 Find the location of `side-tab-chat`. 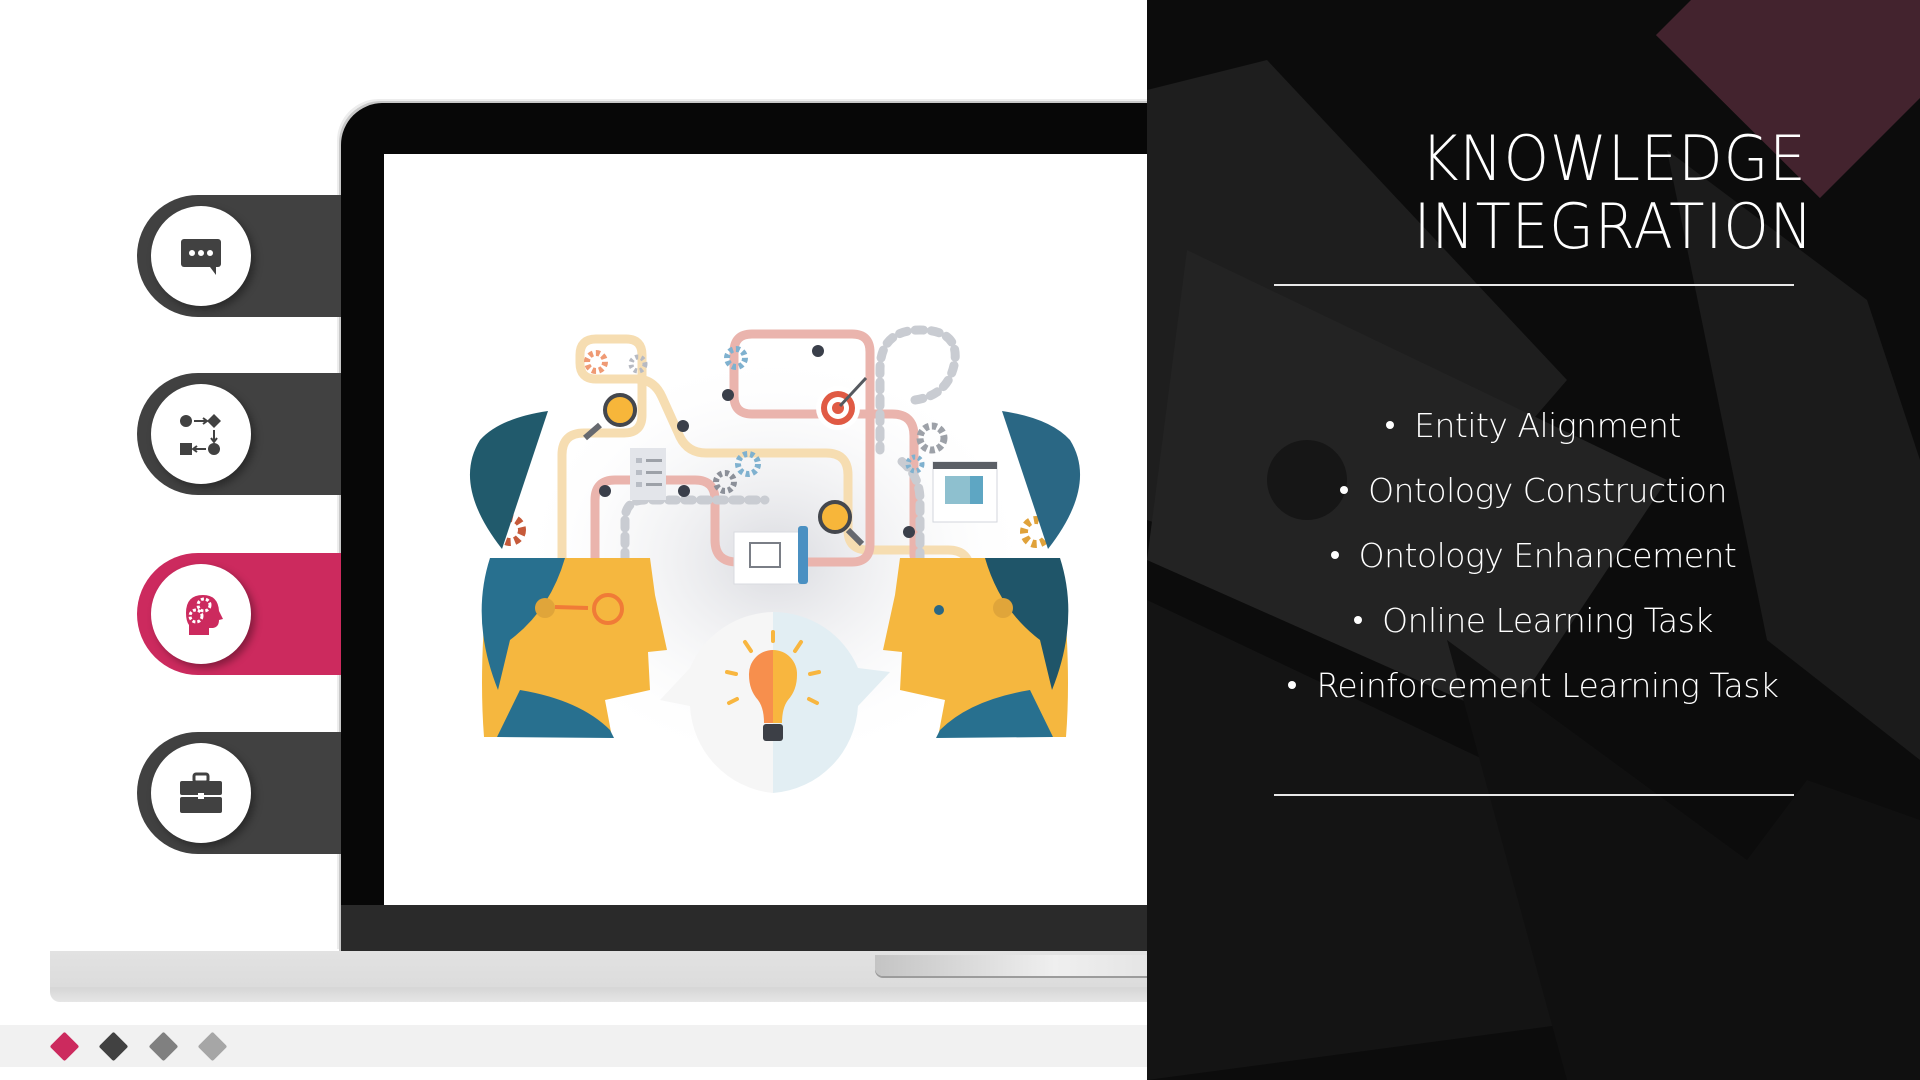

side-tab-chat is located at coordinates (239, 256).